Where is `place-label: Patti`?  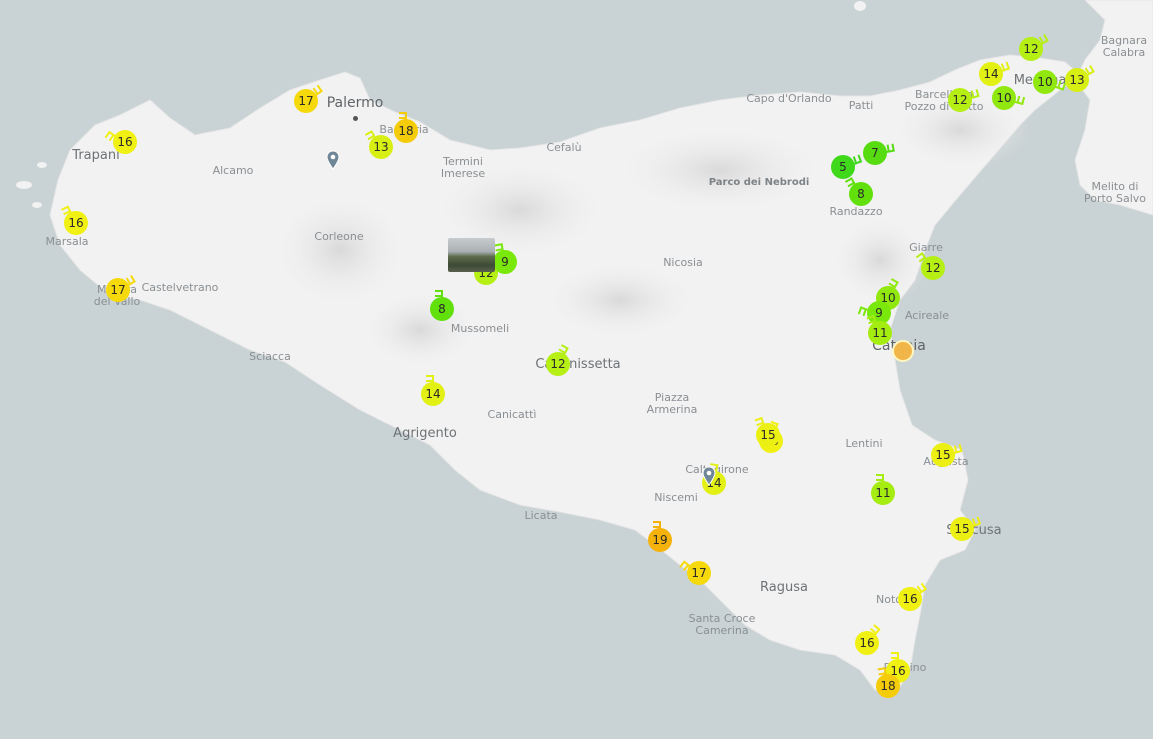
place-label: Patti is located at coordinates (861, 105).